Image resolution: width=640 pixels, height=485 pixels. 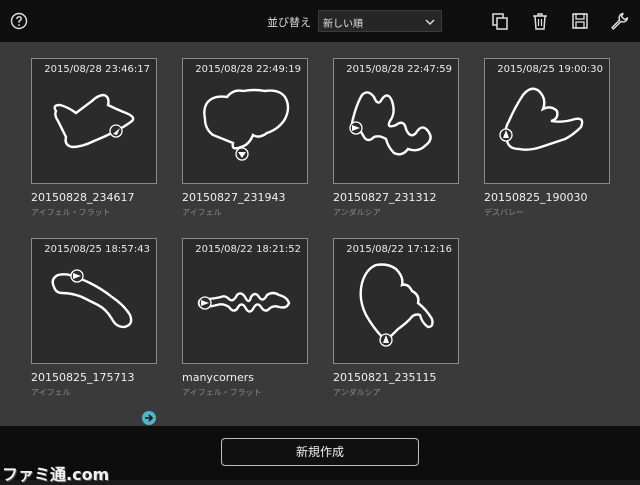 What do you see at coordinates (56, 474) in the screenshot?
I see `watermark-logo: ファミ通.com` at bounding box center [56, 474].